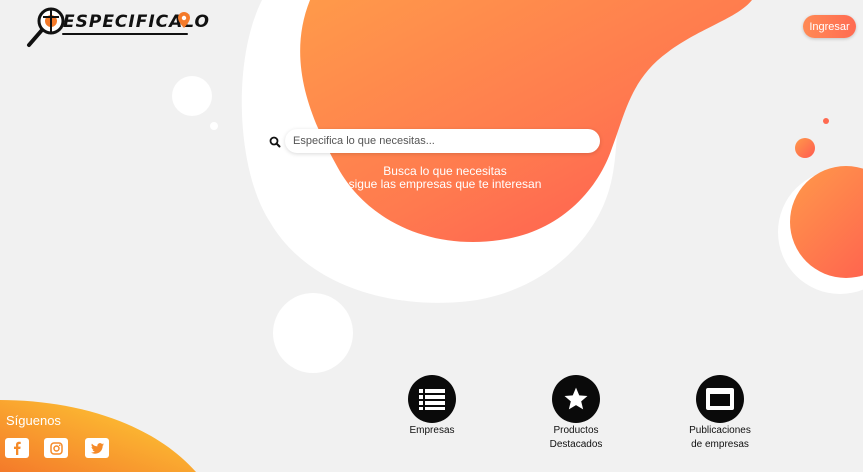 The width and height of the screenshot is (863, 472). I want to click on site-logo: ESPECIFICALO, so click(117, 28).